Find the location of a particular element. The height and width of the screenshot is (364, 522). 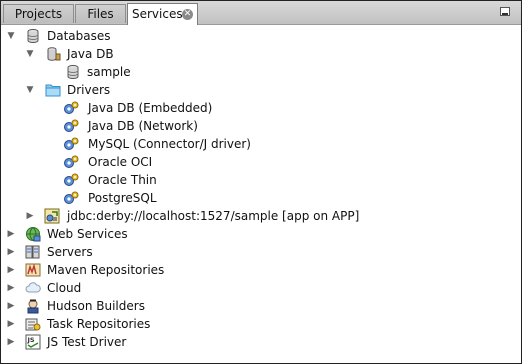

tree-label-maven-repositories: Maven Repositories is located at coordinates (106, 270).